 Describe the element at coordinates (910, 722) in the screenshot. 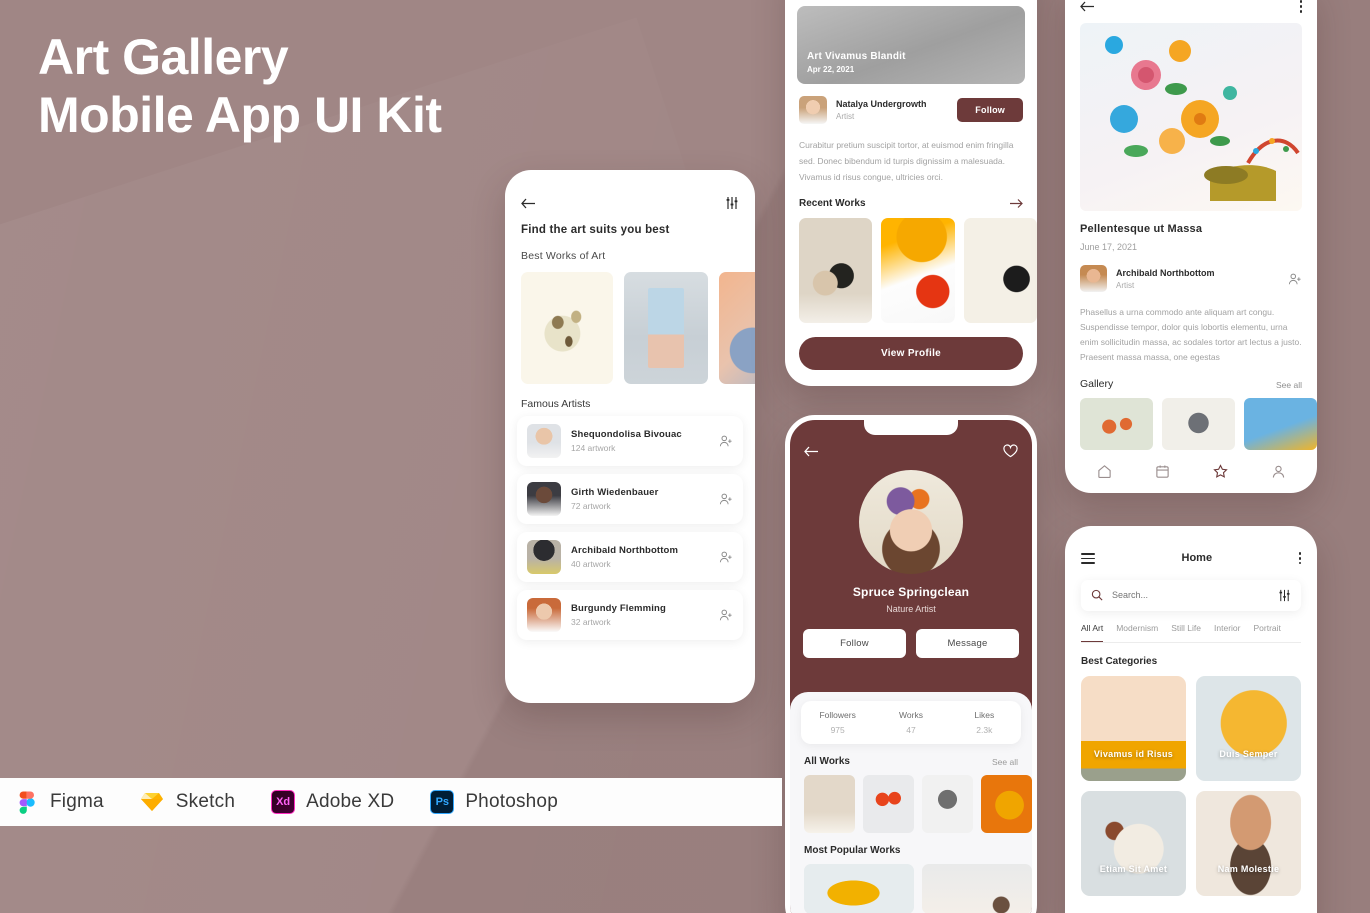

I see `stat-works: Works 47` at that location.